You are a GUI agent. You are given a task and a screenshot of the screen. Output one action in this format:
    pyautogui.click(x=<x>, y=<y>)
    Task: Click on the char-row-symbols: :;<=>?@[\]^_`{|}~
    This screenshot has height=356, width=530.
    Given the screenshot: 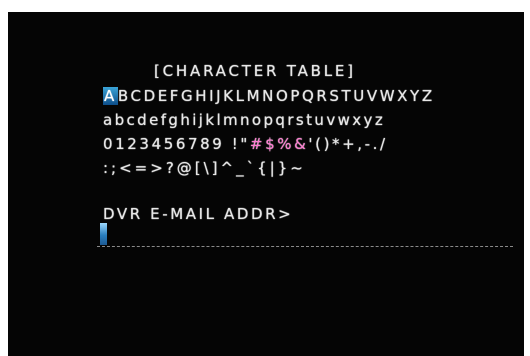 What is the action you would take?
    pyautogui.click(x=204, y=168)
    